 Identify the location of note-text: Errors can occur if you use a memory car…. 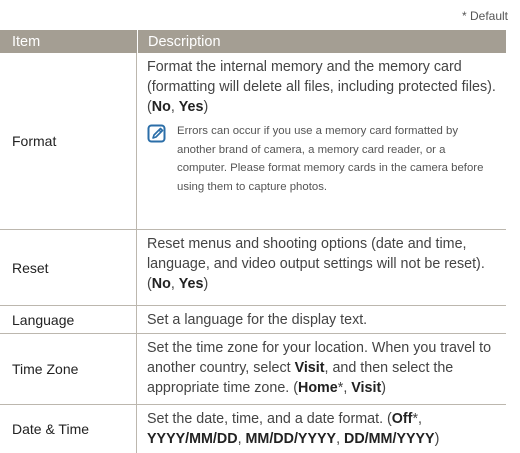
(330, 159).